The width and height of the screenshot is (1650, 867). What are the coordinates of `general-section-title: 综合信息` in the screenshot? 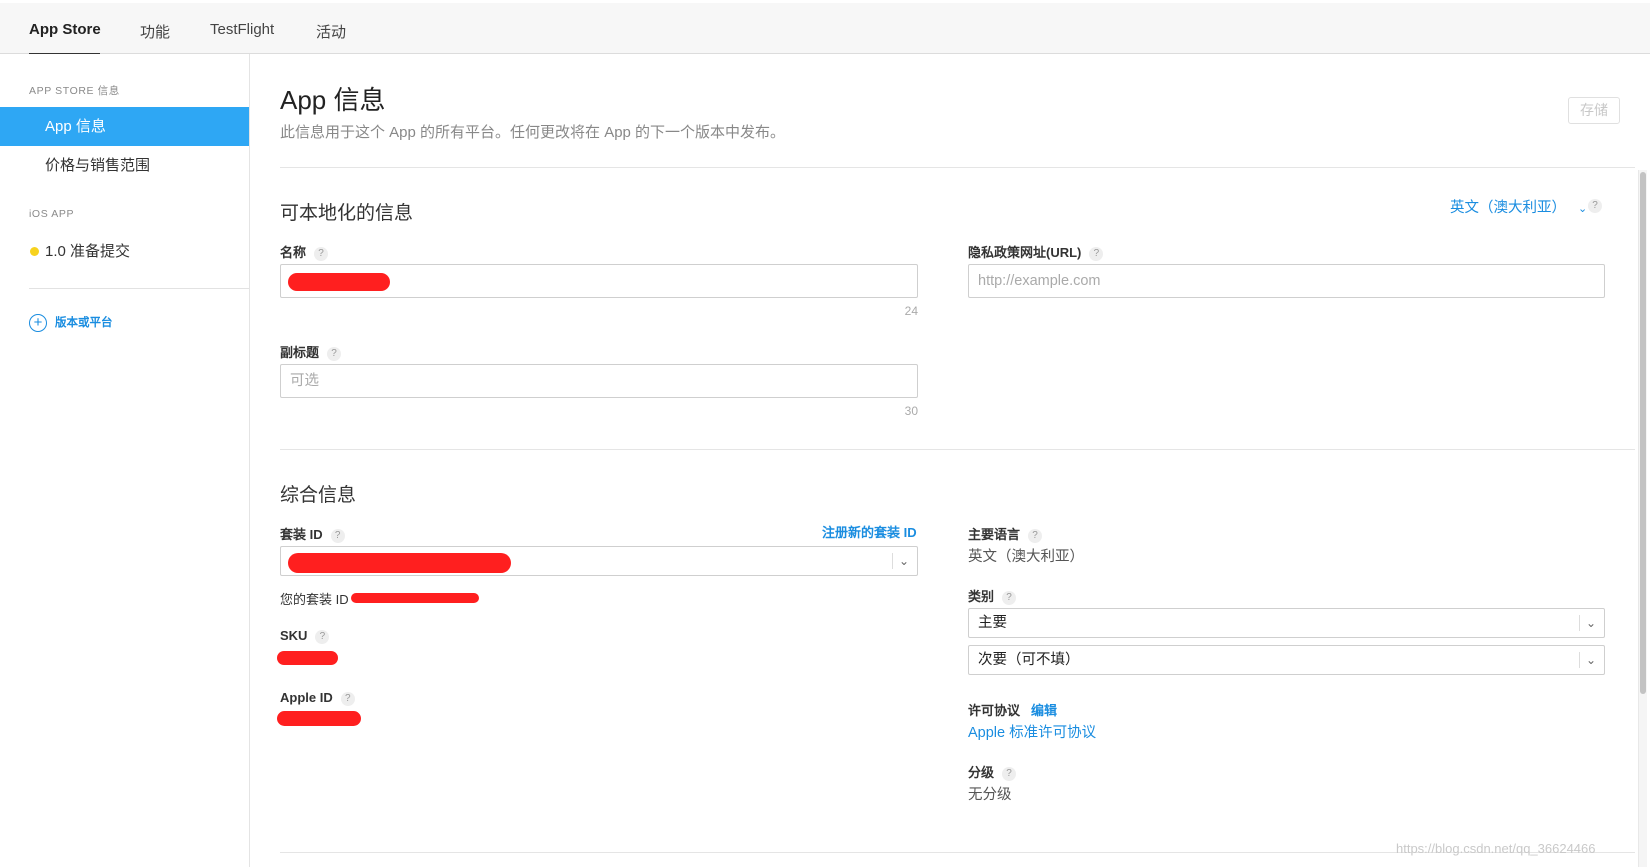 It's located at (318, 495).